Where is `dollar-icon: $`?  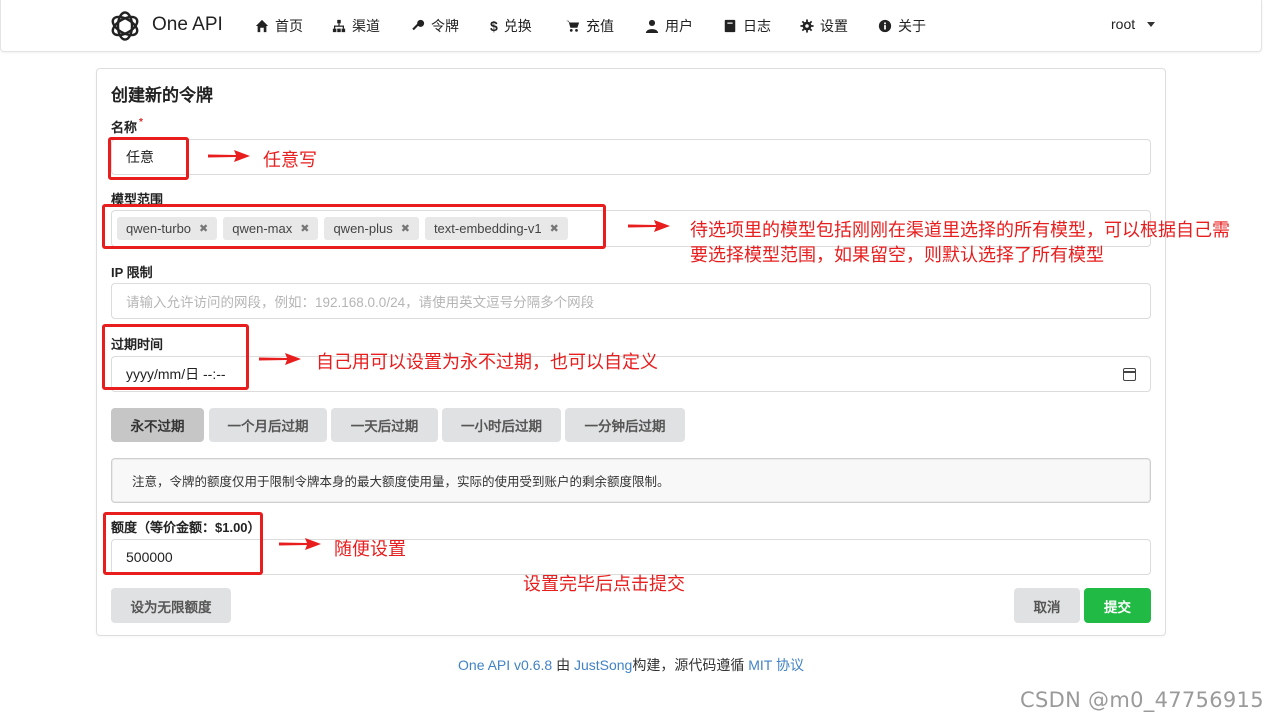 dollar-icon: $ is located at coordinates (494, 26).